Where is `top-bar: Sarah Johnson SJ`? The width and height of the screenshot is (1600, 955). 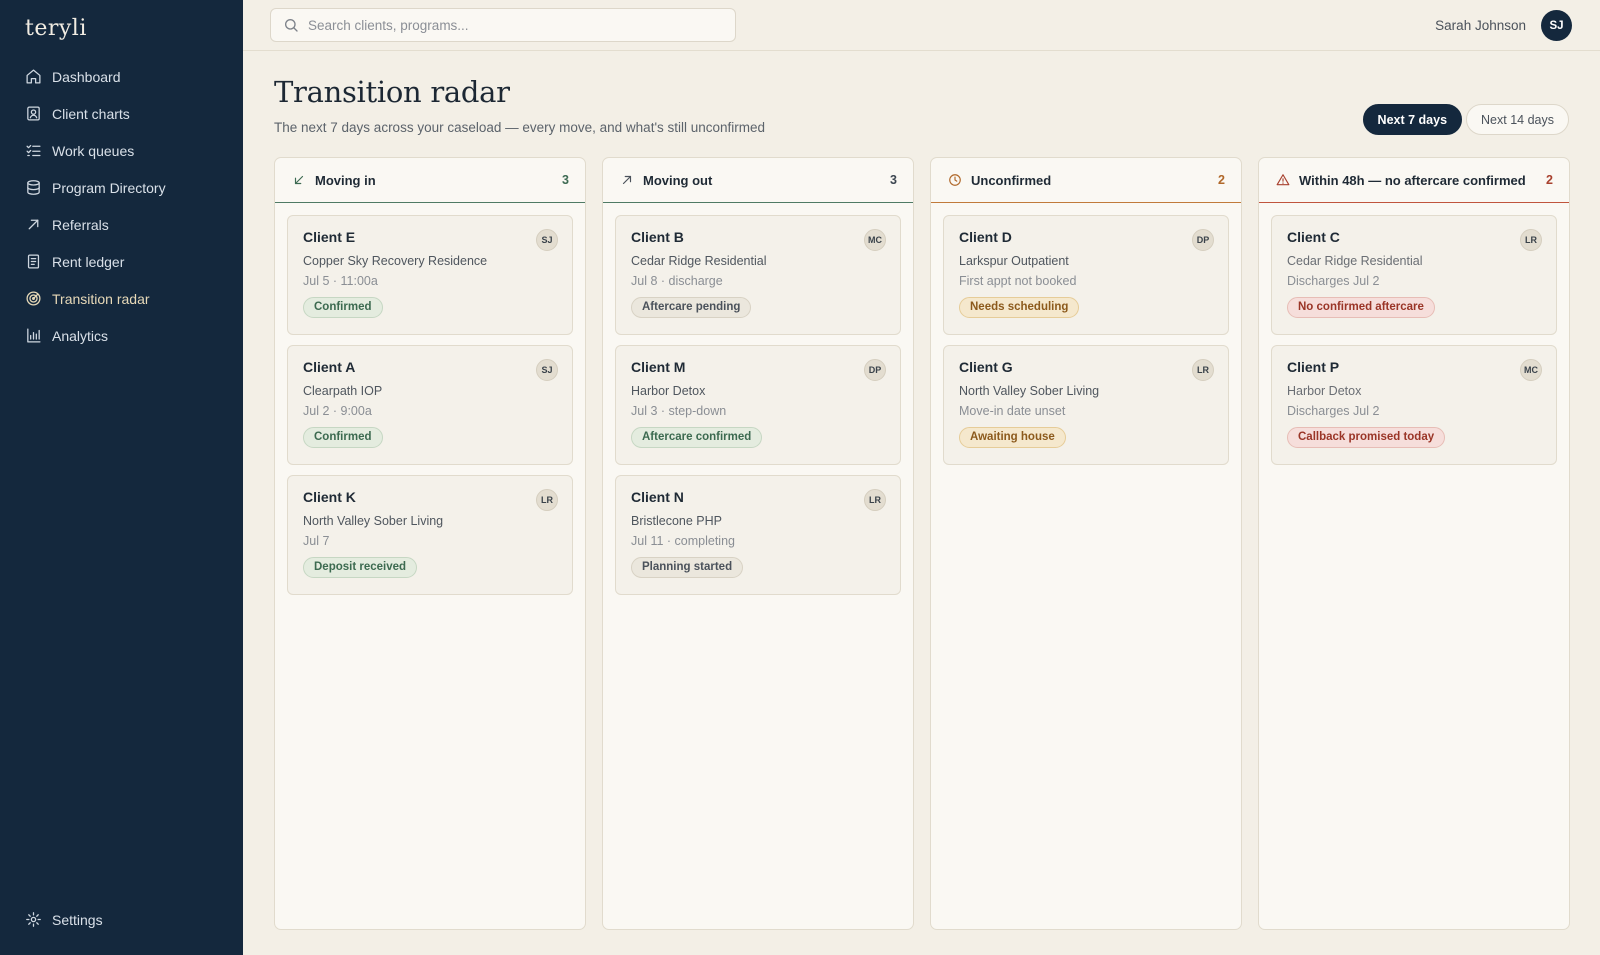
top-bar: Sarah Johnson SJ is located at coordinates (921, 25).